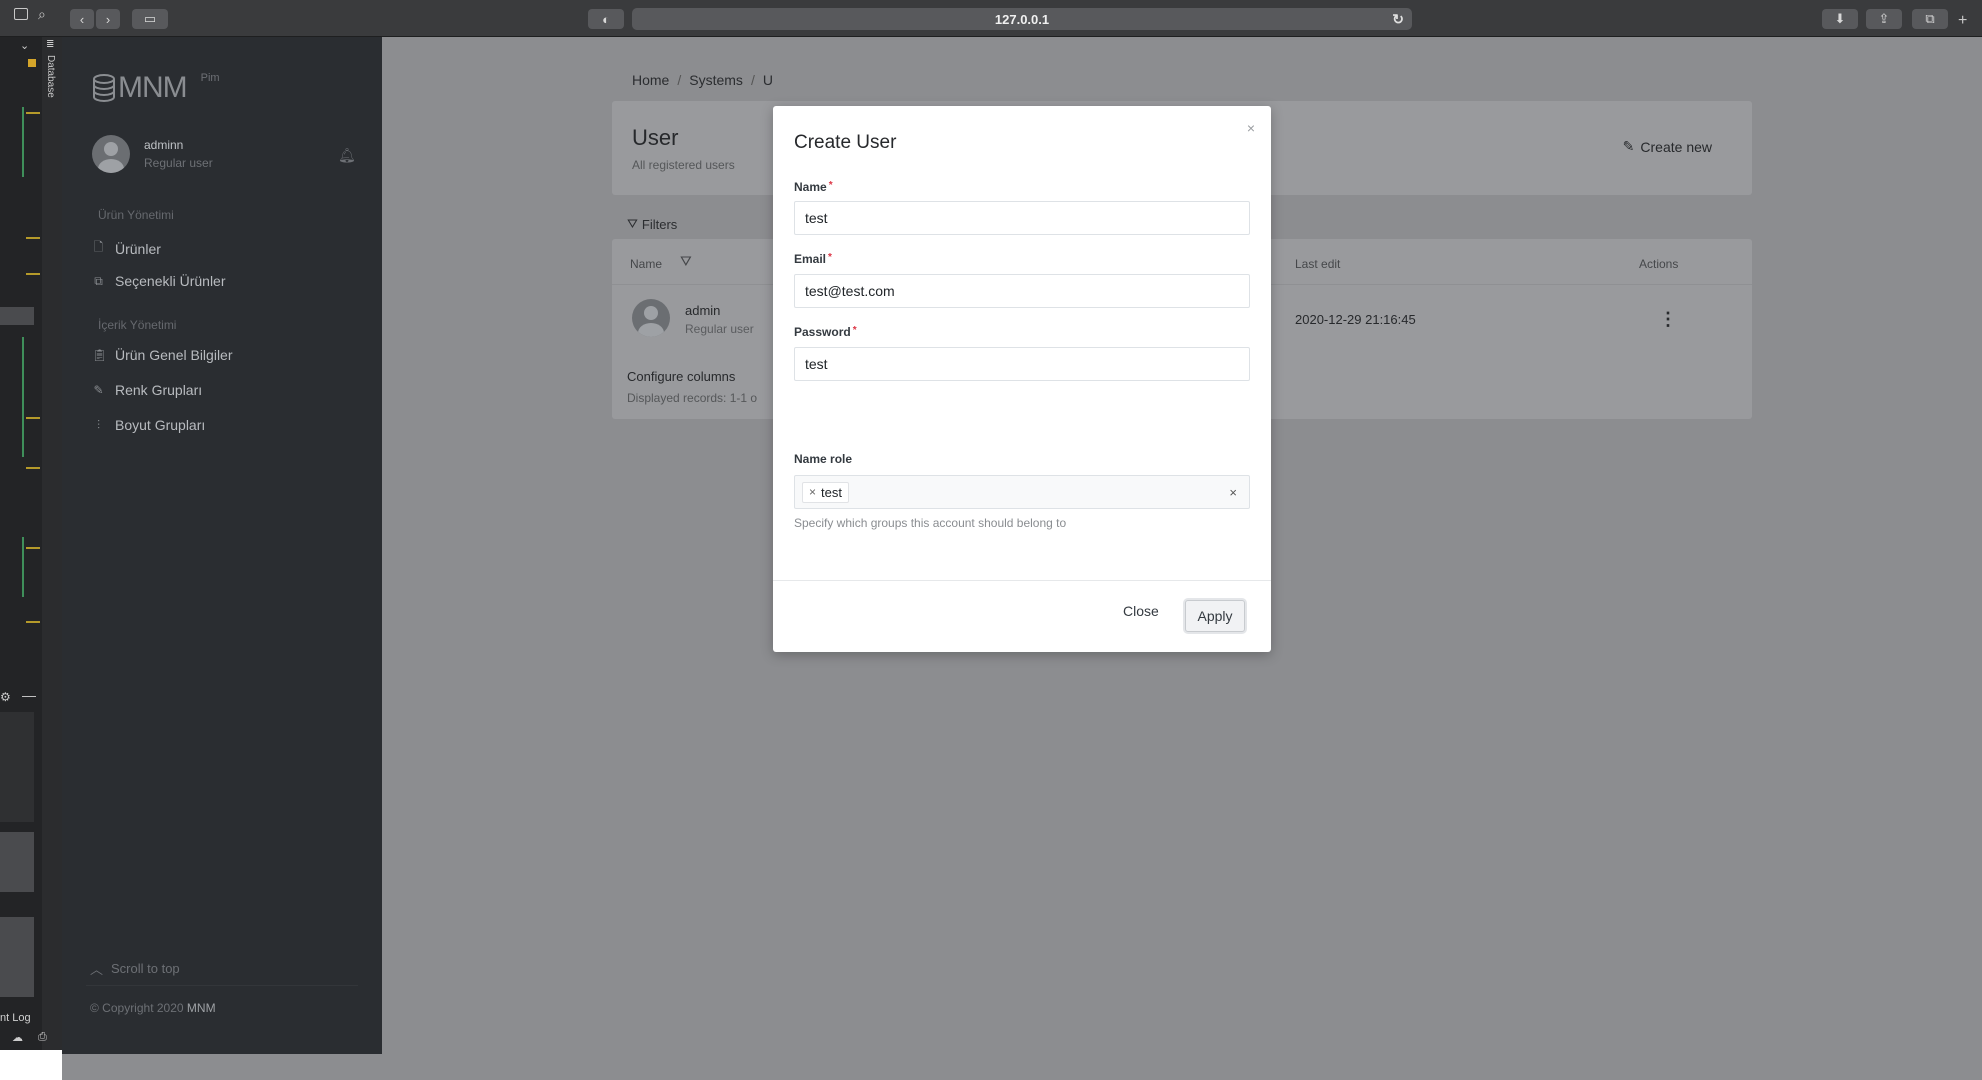  What do you see at coordinates (98, 280) in the screenshot?
I see `copy-icon: ⧉` at bounding box center [98, 280].